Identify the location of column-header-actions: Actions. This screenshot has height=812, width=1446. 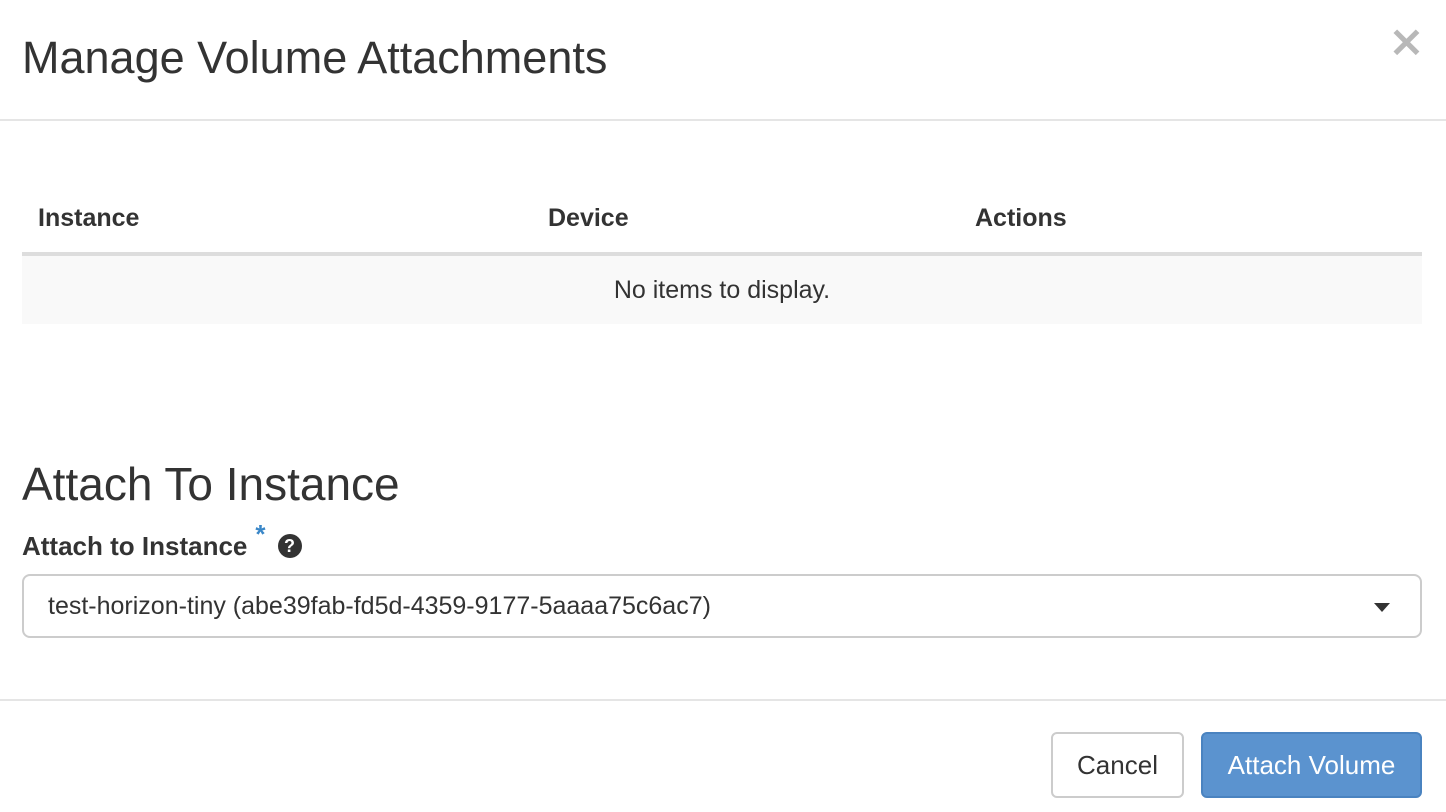
(1190, 220).